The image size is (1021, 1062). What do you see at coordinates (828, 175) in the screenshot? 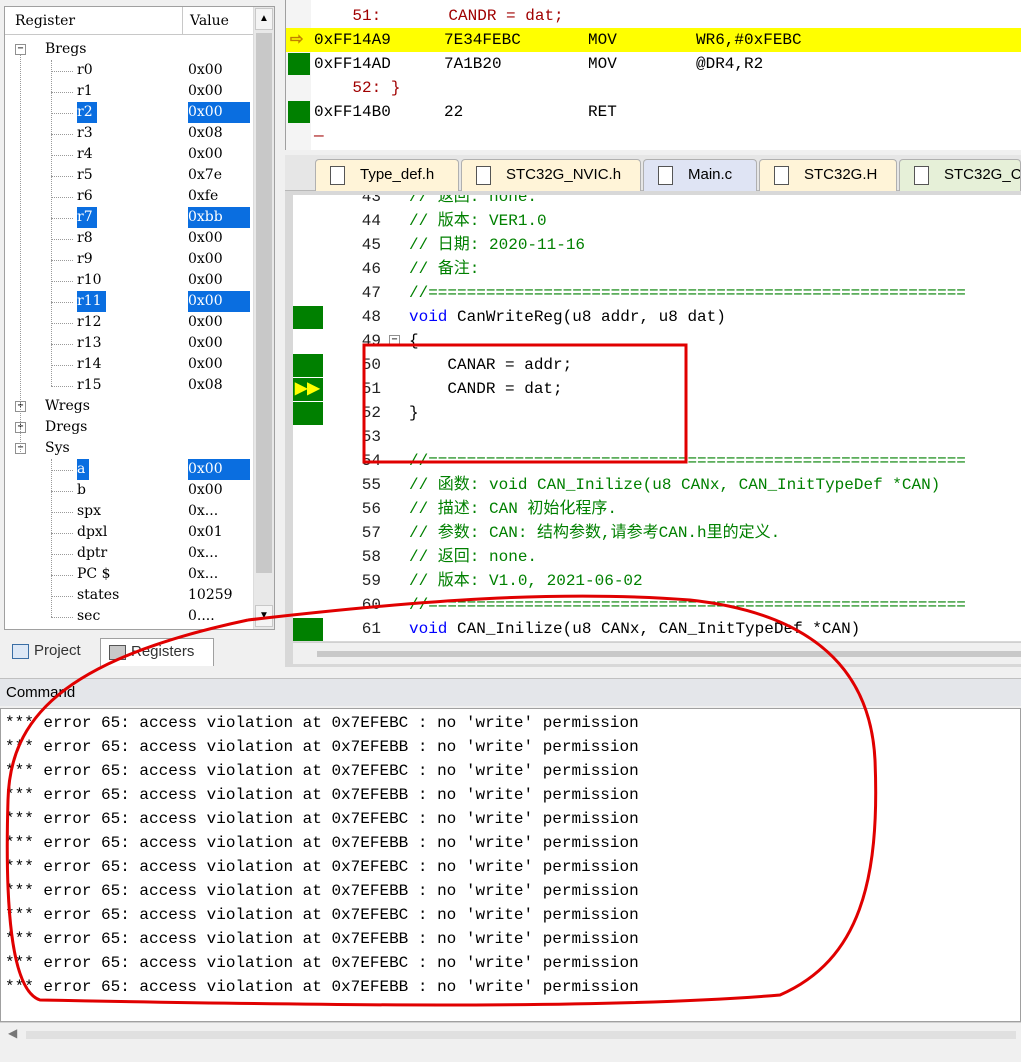
I see `file-tab: STC32G.H` at bounding box center [828, 175].